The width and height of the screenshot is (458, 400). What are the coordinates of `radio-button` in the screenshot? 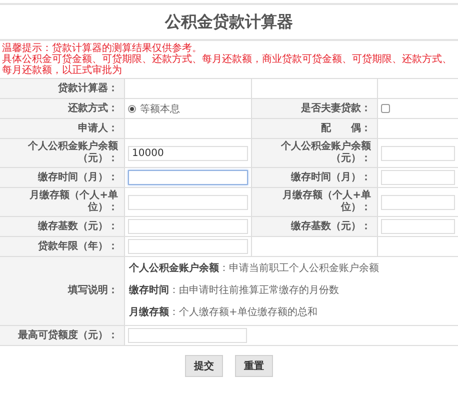 It's located at (132, 108).